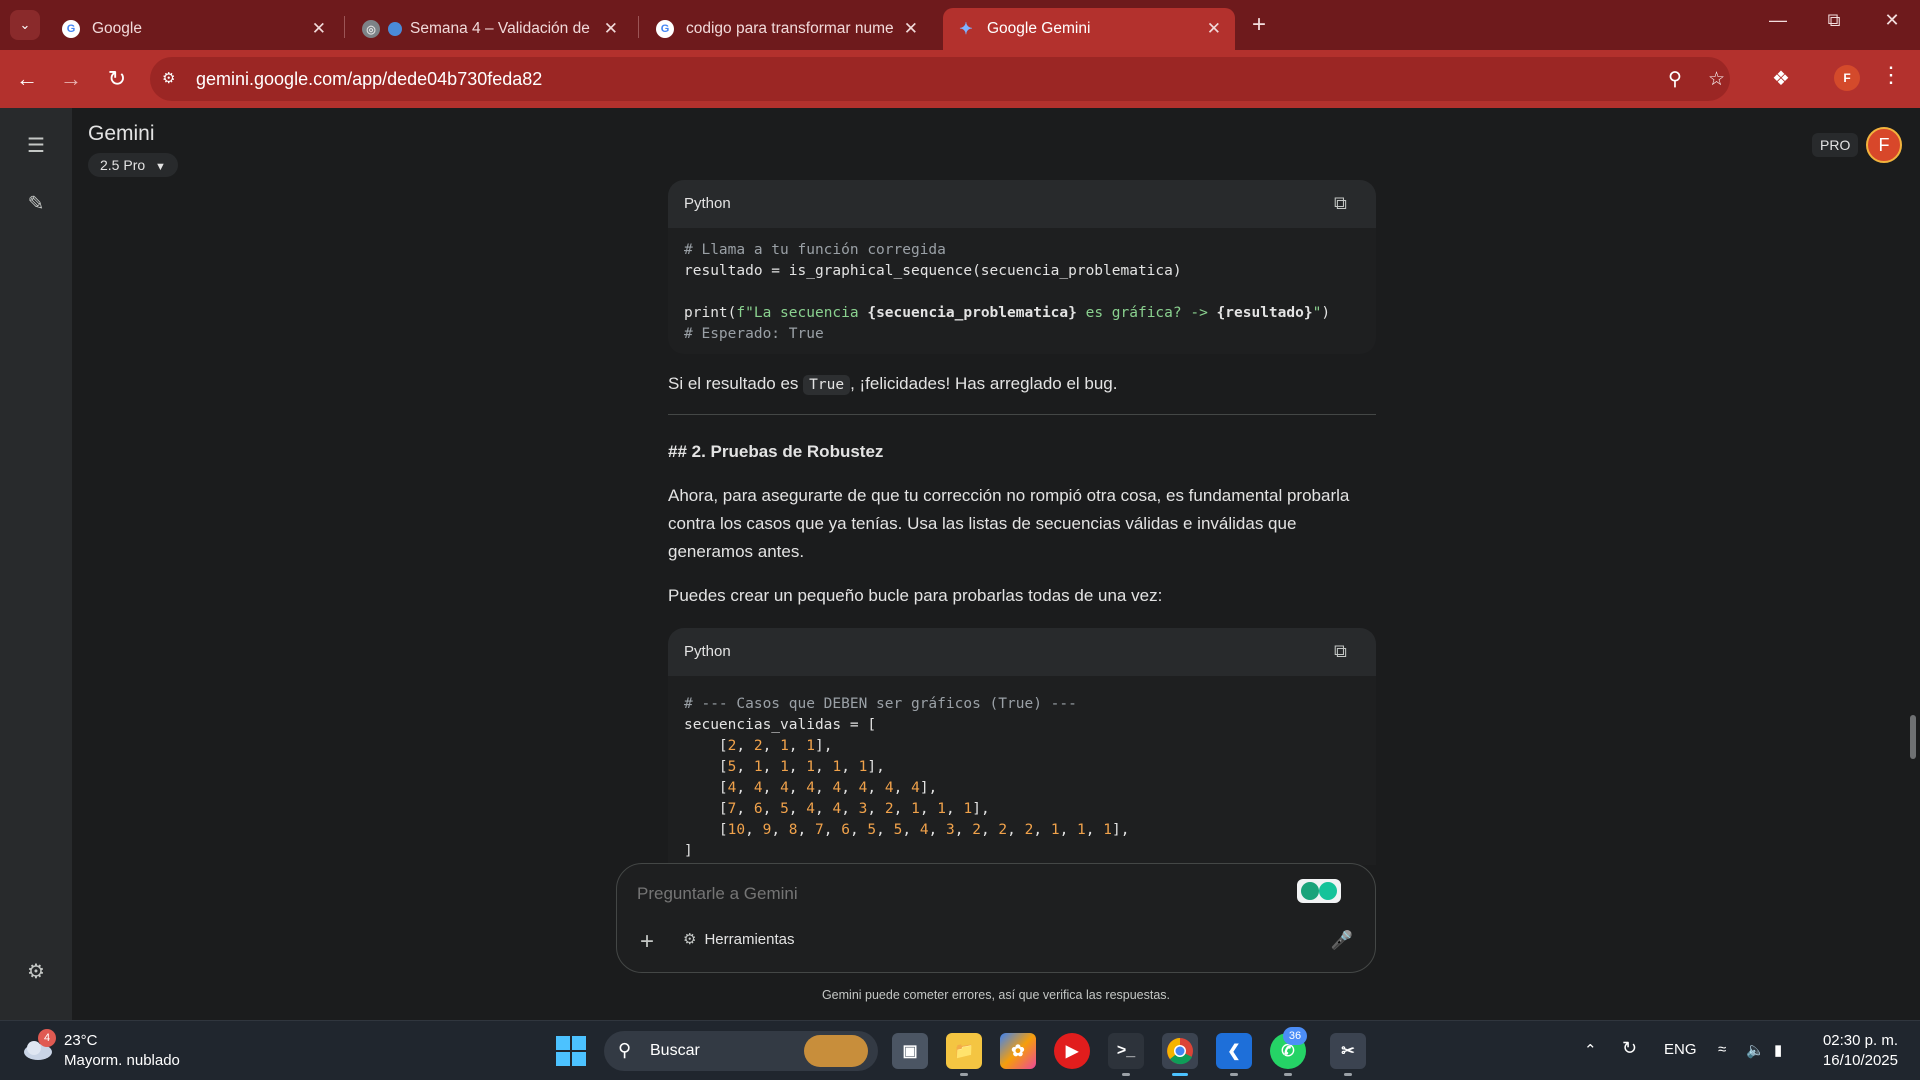 This screenshot has width=1920, height=1080. What do you see at coordinates (647, 942) in the screenshot?
I see `add-attachment-button: +` at bounding box center [647, 942].